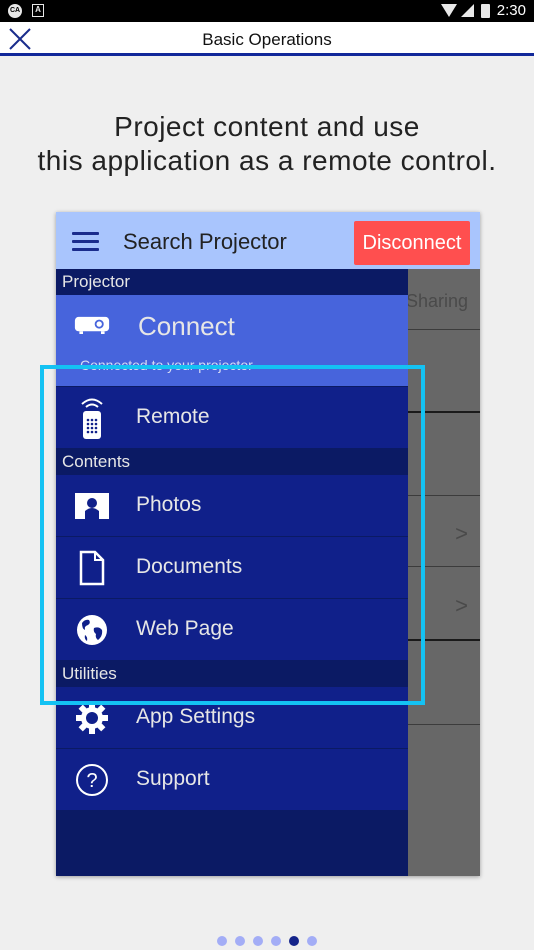  I want to click on document-icon, so click(92, 568).